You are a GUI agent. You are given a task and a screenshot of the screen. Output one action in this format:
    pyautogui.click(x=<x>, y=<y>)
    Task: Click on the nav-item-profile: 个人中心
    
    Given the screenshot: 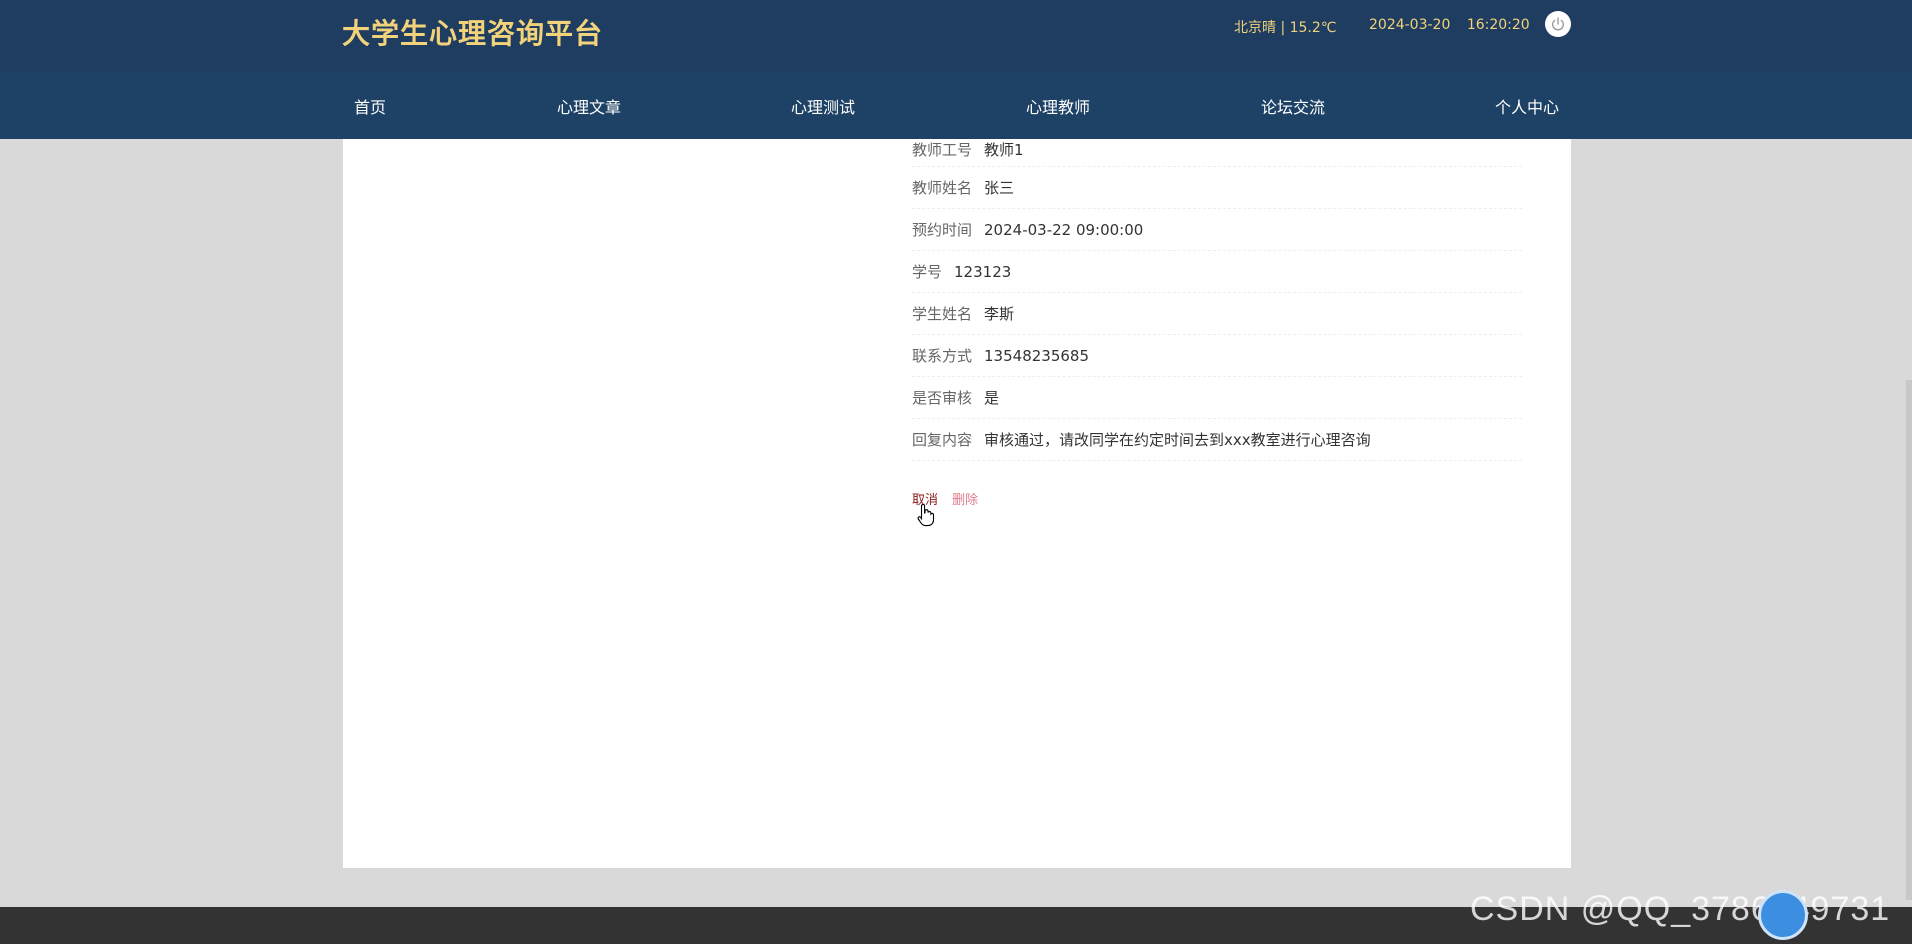 What is the action you would take?
    pyautogui.click(x=1527, y=106)
    